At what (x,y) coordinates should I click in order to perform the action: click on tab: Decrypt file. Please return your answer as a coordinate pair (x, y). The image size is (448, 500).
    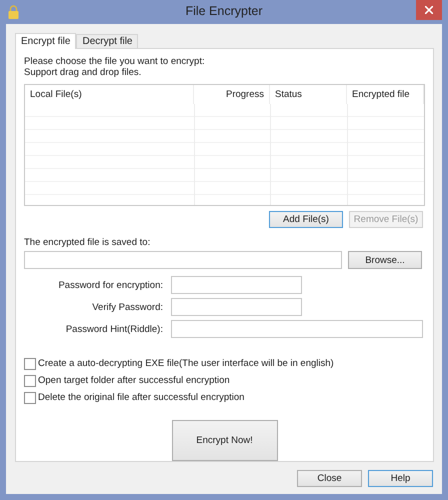
    Looking at the image, I should click on (107, 41).